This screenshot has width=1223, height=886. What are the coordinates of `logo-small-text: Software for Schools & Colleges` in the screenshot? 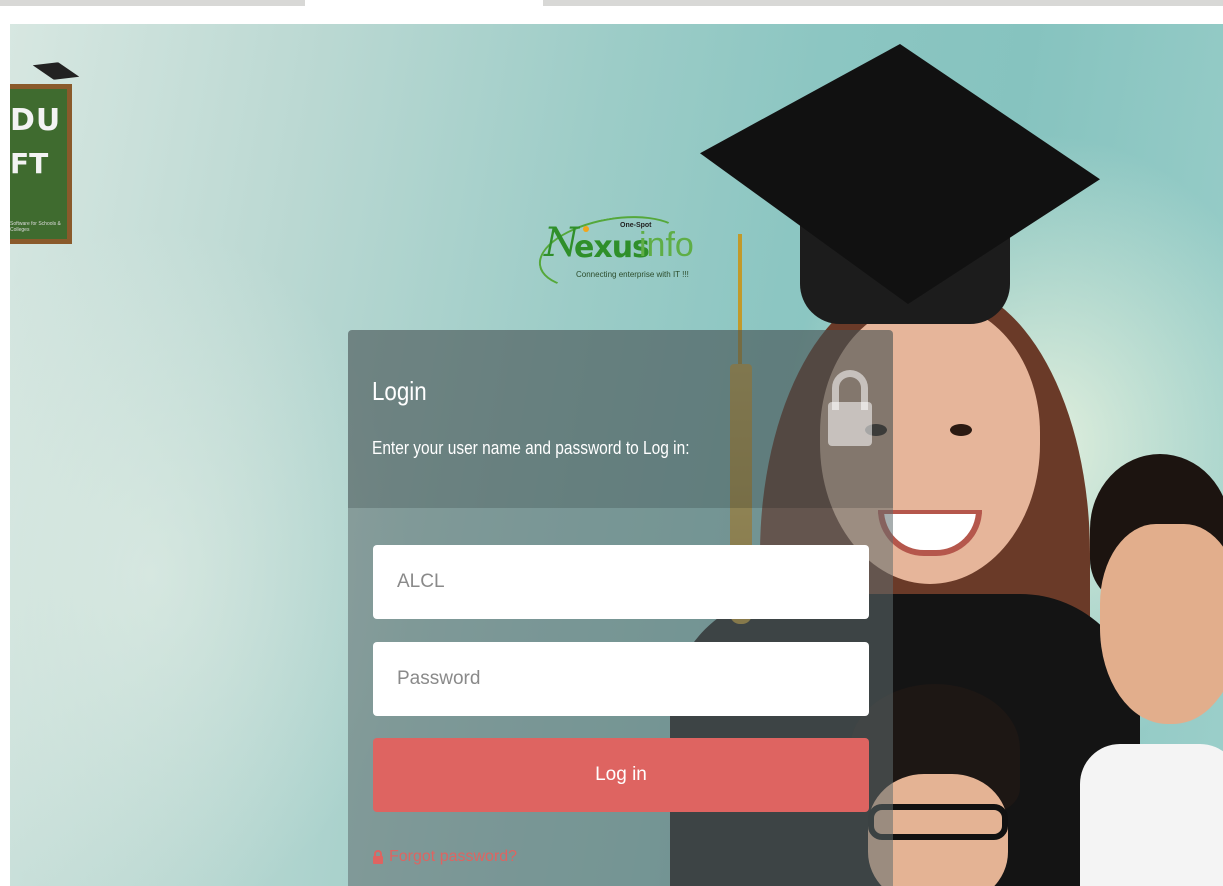 It's located at (35, 227).